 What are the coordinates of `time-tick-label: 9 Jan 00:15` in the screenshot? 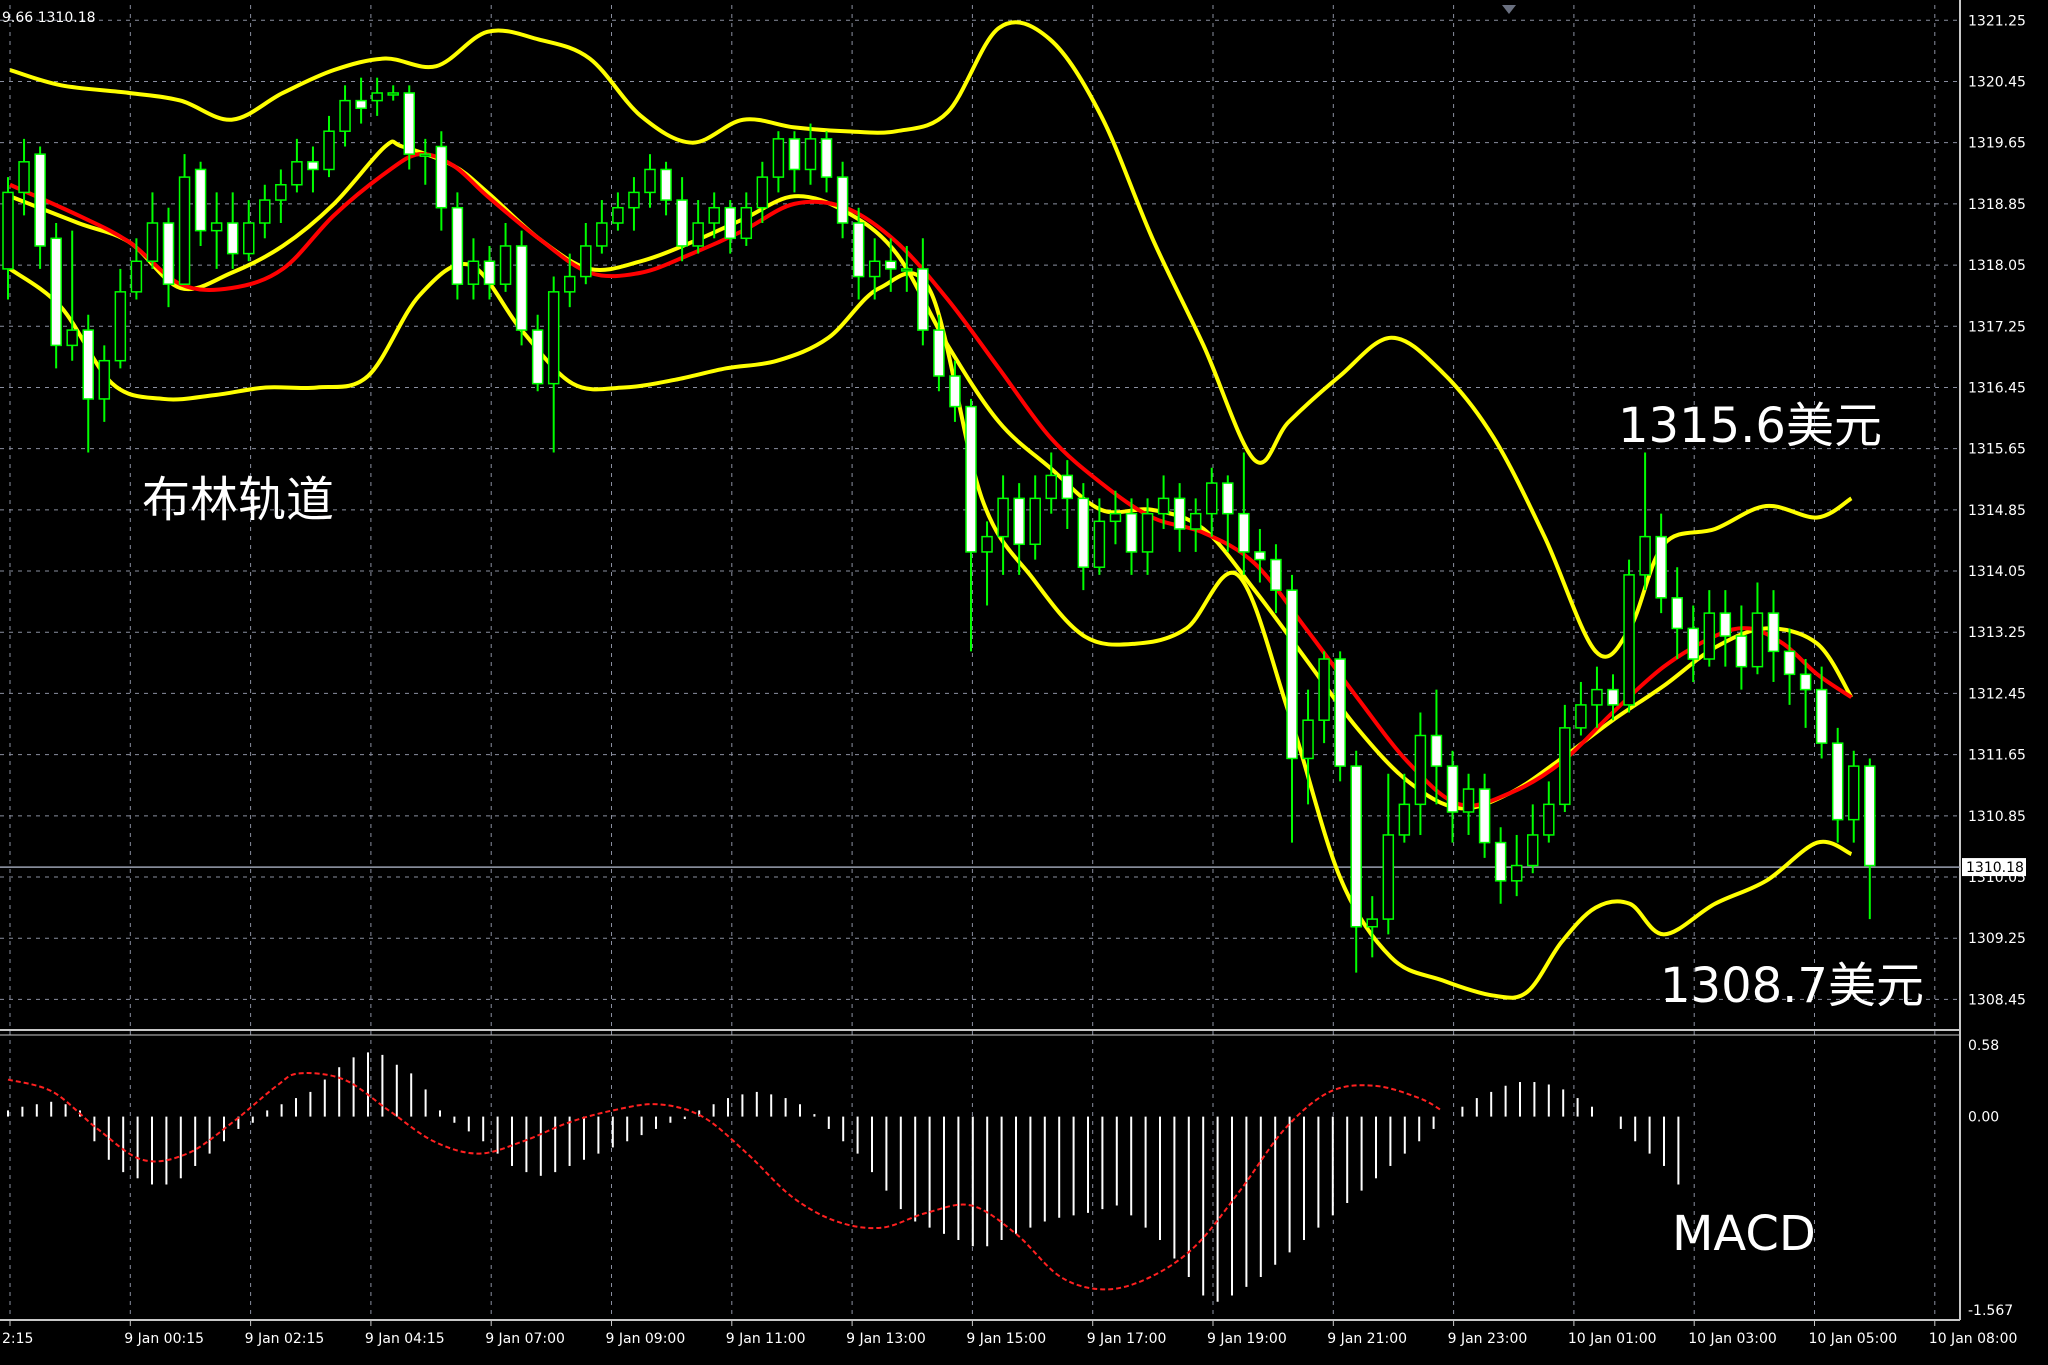 It's located at (164, 1339).